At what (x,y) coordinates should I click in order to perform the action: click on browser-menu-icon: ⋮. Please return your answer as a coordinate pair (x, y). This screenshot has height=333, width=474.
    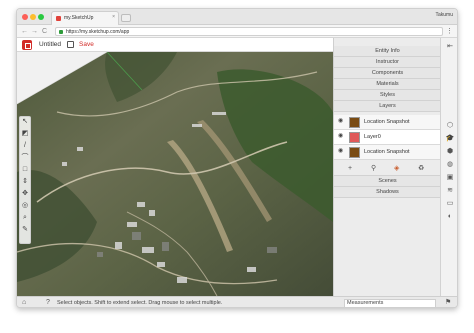
    Looking at the image, I should click on (449, 31).